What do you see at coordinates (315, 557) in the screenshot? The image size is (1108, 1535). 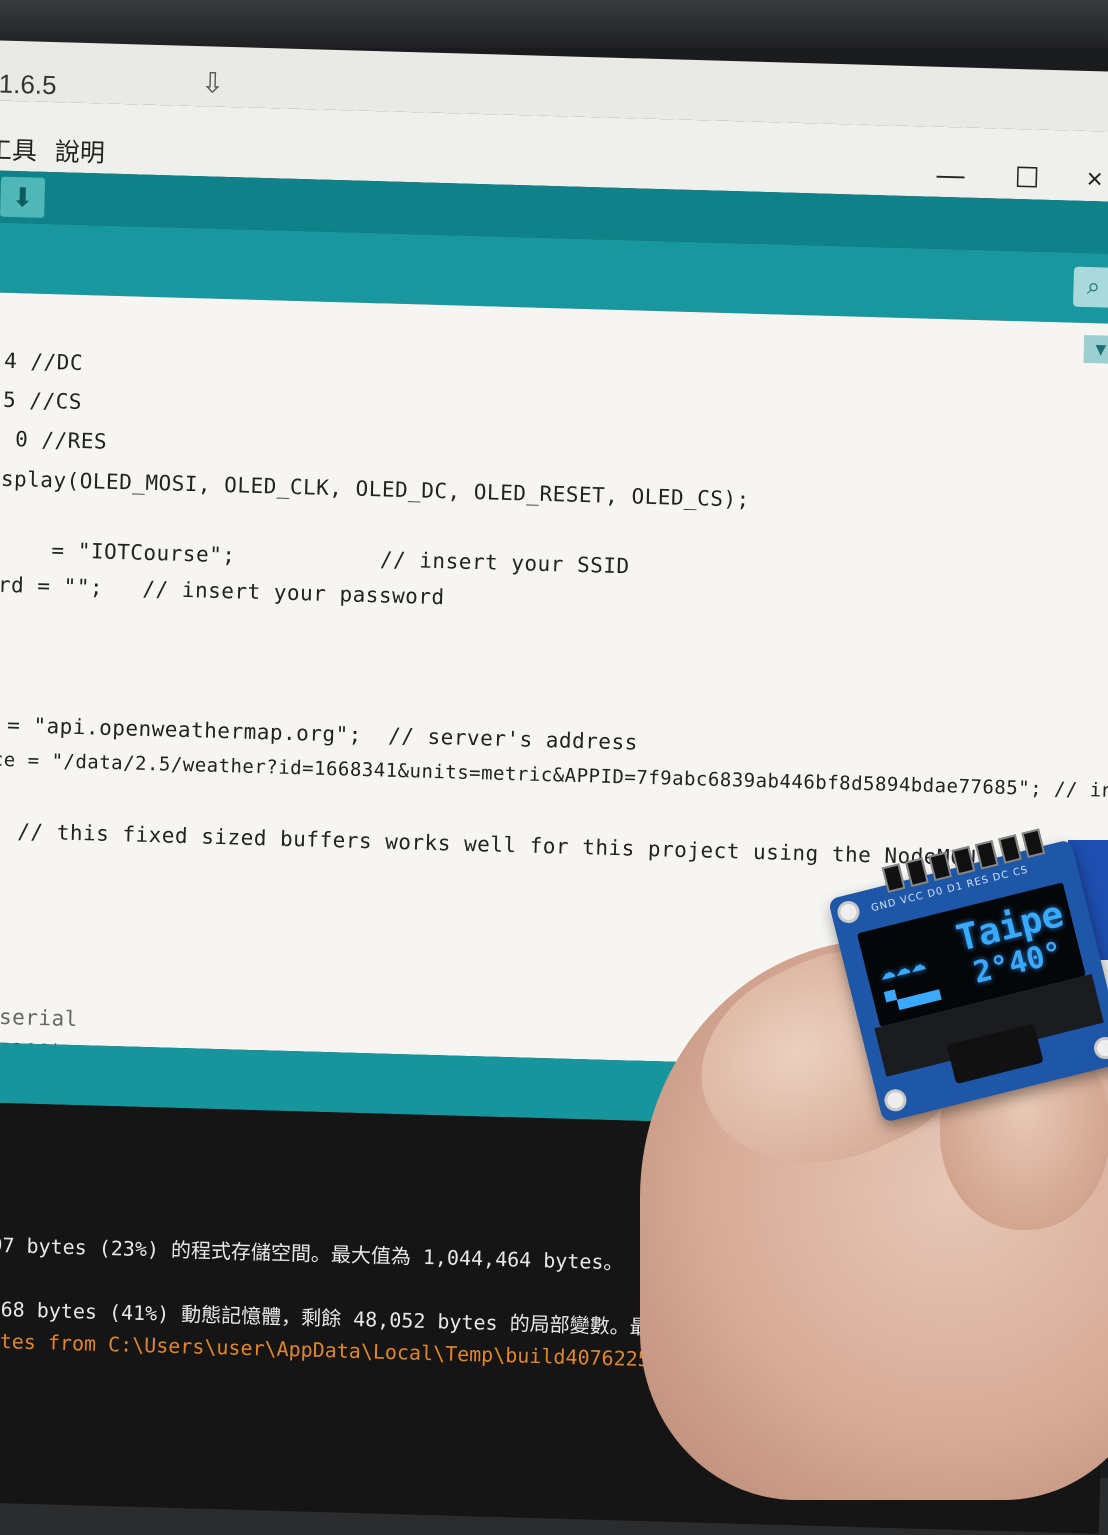 I see `code-line: = "IOTCourse"; // insert your SSID` at bounding box center [315, 557].